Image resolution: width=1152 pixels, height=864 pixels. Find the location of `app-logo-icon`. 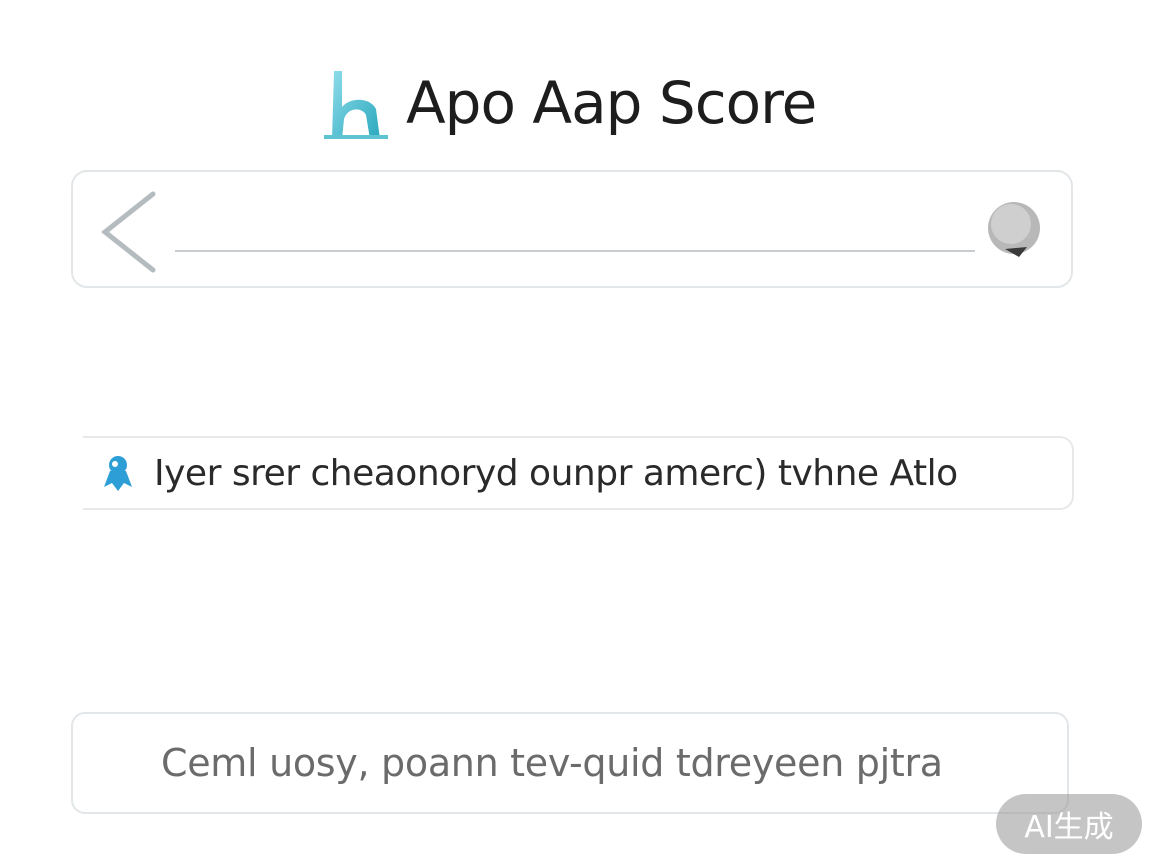

app-logo-icon is located at coordinates (356, 105).